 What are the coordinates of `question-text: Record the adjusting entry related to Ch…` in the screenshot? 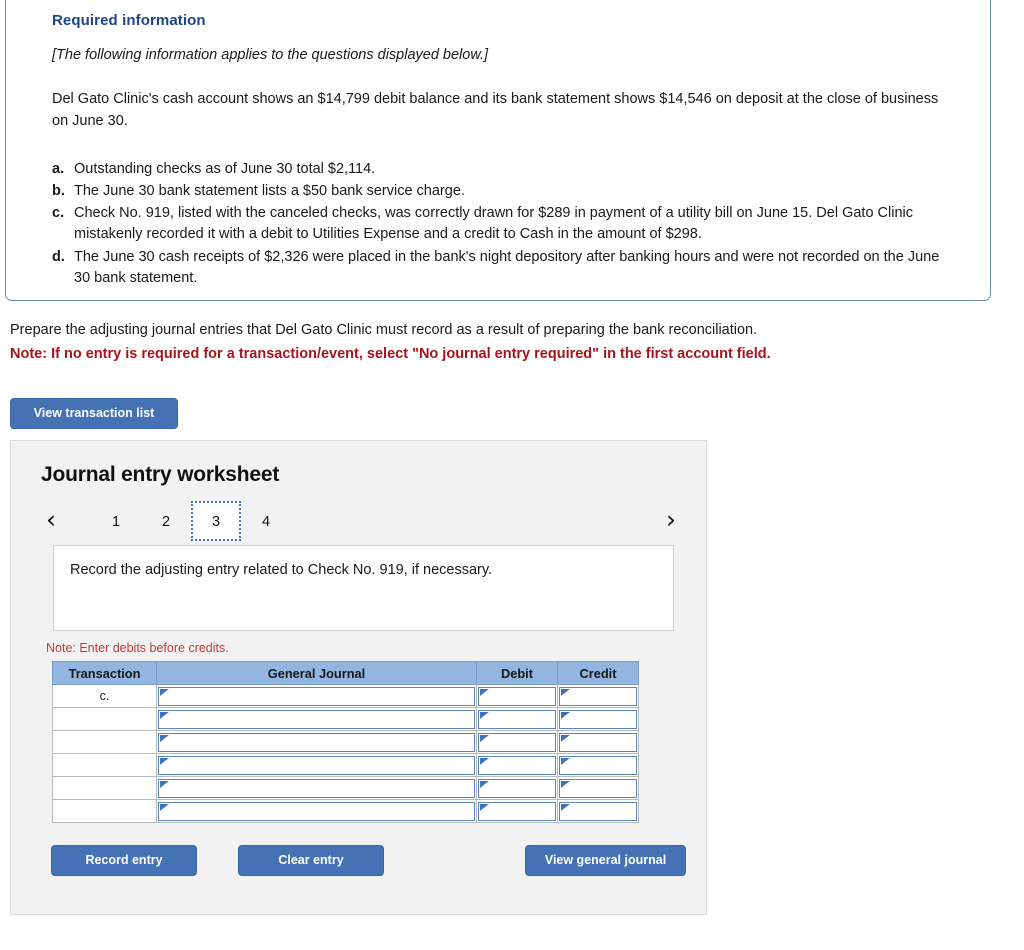 It's located at (281, 570).